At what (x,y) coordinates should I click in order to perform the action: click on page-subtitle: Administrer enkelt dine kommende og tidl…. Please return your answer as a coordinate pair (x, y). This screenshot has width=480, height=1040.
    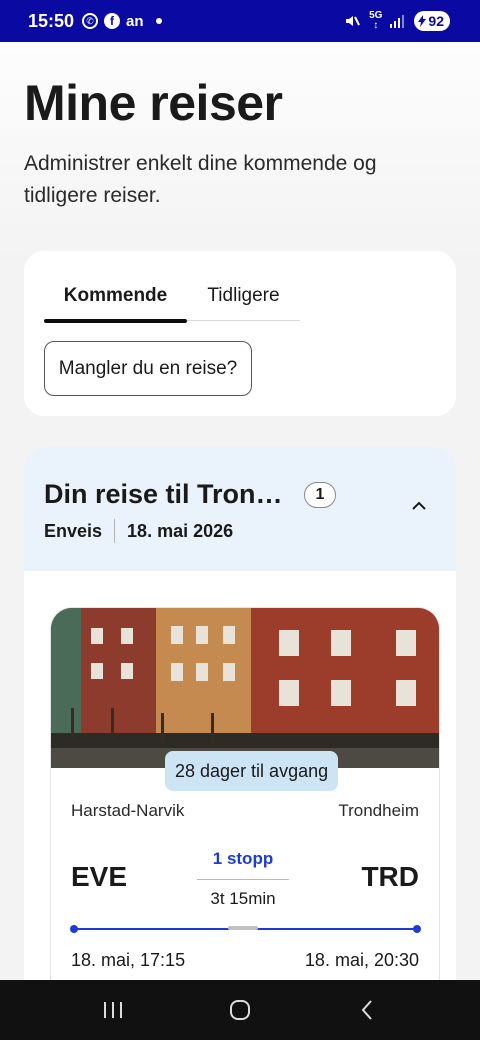
    Looking at the image, I should click on (200, 179).